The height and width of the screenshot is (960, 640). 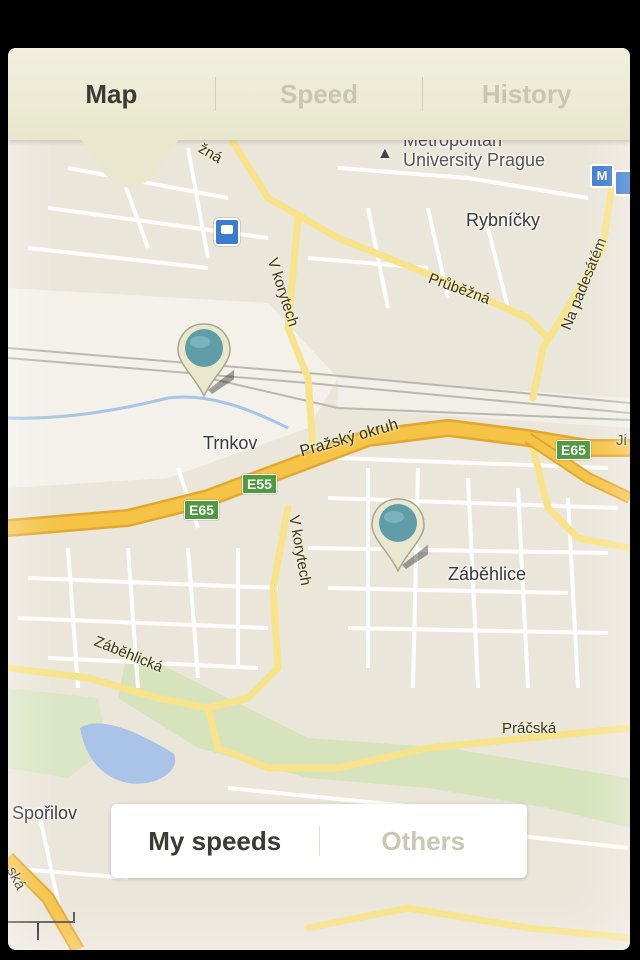 What do you see at coordinates (215, 841) in the screenshot?
I see `my-speeds-button: My speeds` at bounding box center [215, 841].